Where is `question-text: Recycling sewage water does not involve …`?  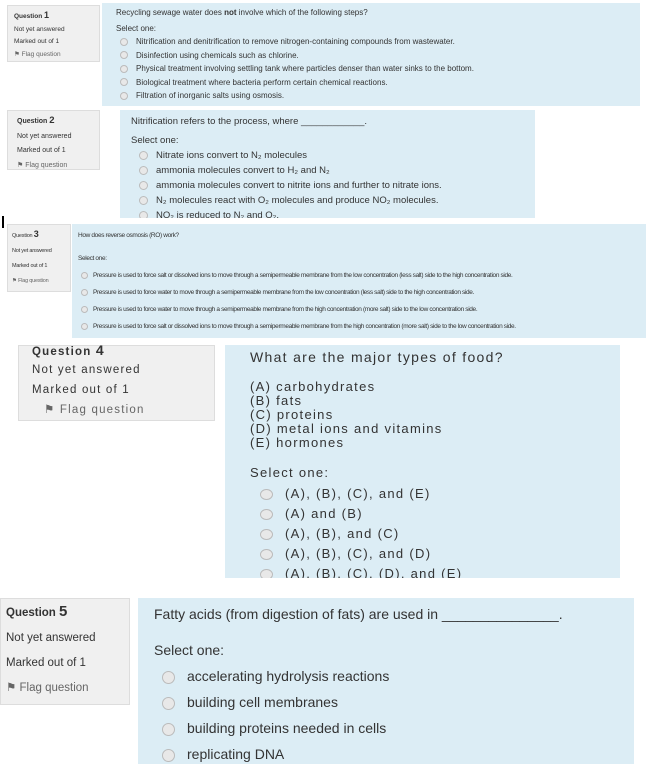 question-text: Recycling sewage water does not involve … is located at coordinates (242, 12).